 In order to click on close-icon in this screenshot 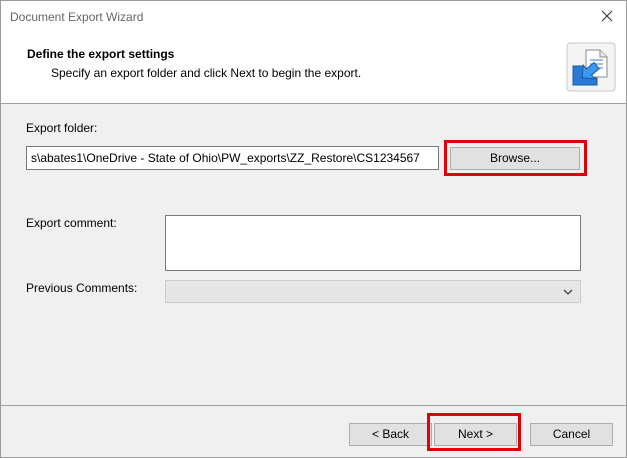, I will do `click(607, 16)`.